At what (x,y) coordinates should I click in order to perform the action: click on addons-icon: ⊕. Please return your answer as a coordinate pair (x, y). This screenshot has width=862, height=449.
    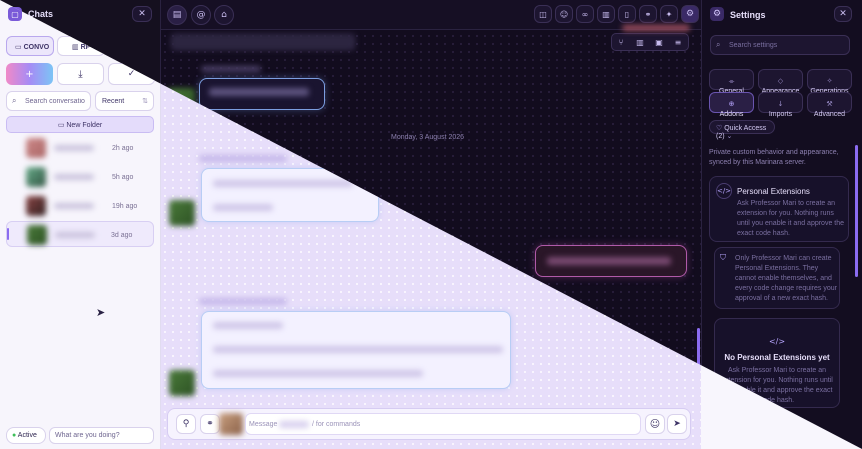
    Looking at the image, I should click on (731, 104).